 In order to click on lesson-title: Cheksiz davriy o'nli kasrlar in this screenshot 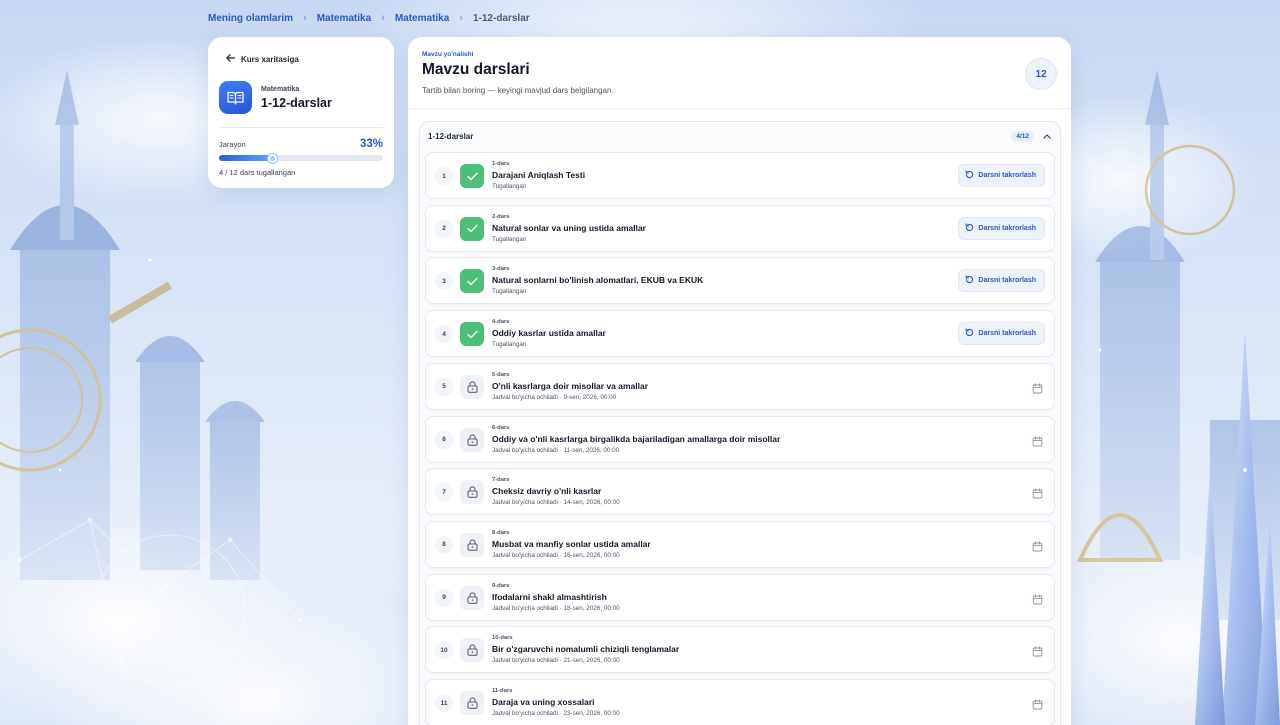, I will do `click(547, 491)`.